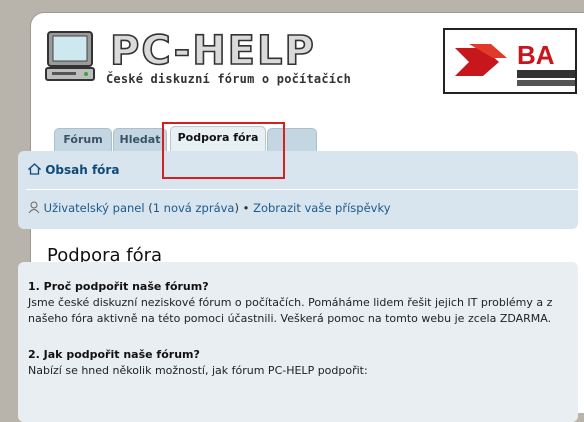  What do you see at coordinates (82, 170) in the screenshot?
I see `forum-index-link: Obsah fóra` at bounding box center [82, 170].